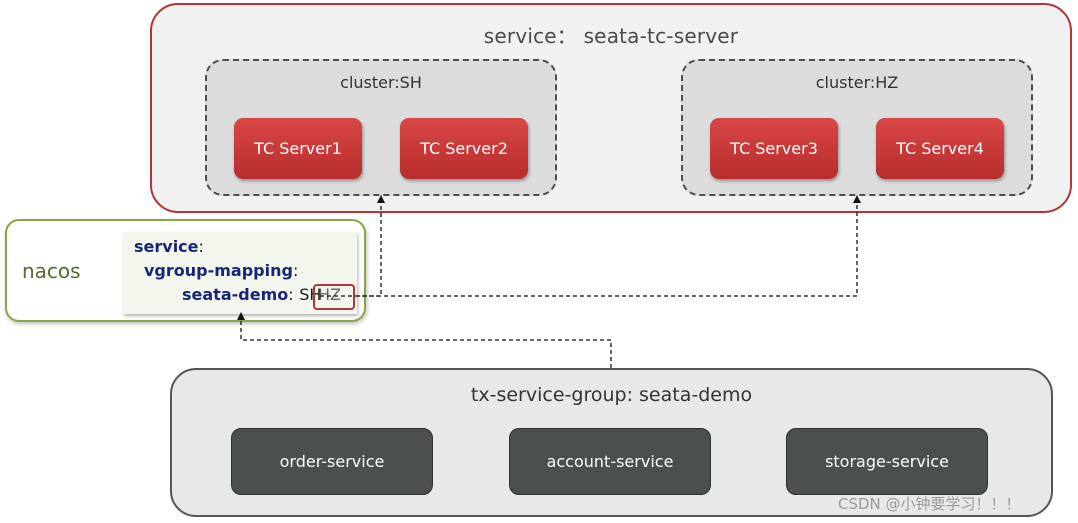  What do you see at coordinates (608, 246) in the screenshot?
I see `arrow-hz-to-cluster-hz` at bounding box center [608, 246].